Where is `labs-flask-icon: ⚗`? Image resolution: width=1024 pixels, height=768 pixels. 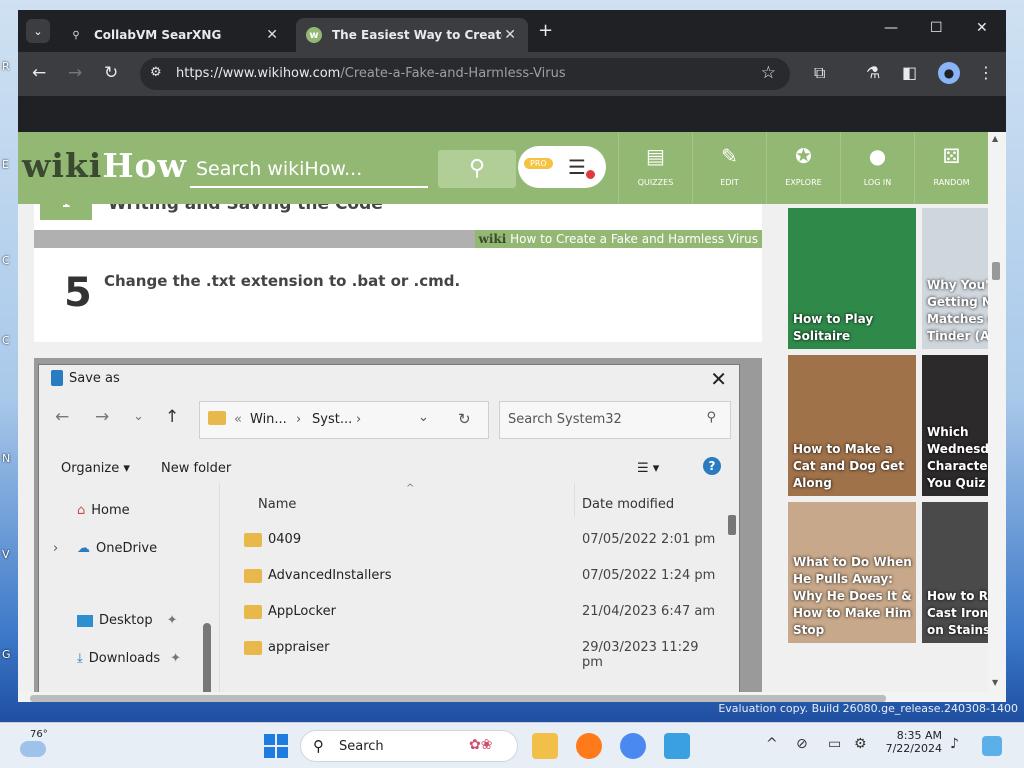
labs-flask-icon: ⚗ is located at coordinates (873, 72).